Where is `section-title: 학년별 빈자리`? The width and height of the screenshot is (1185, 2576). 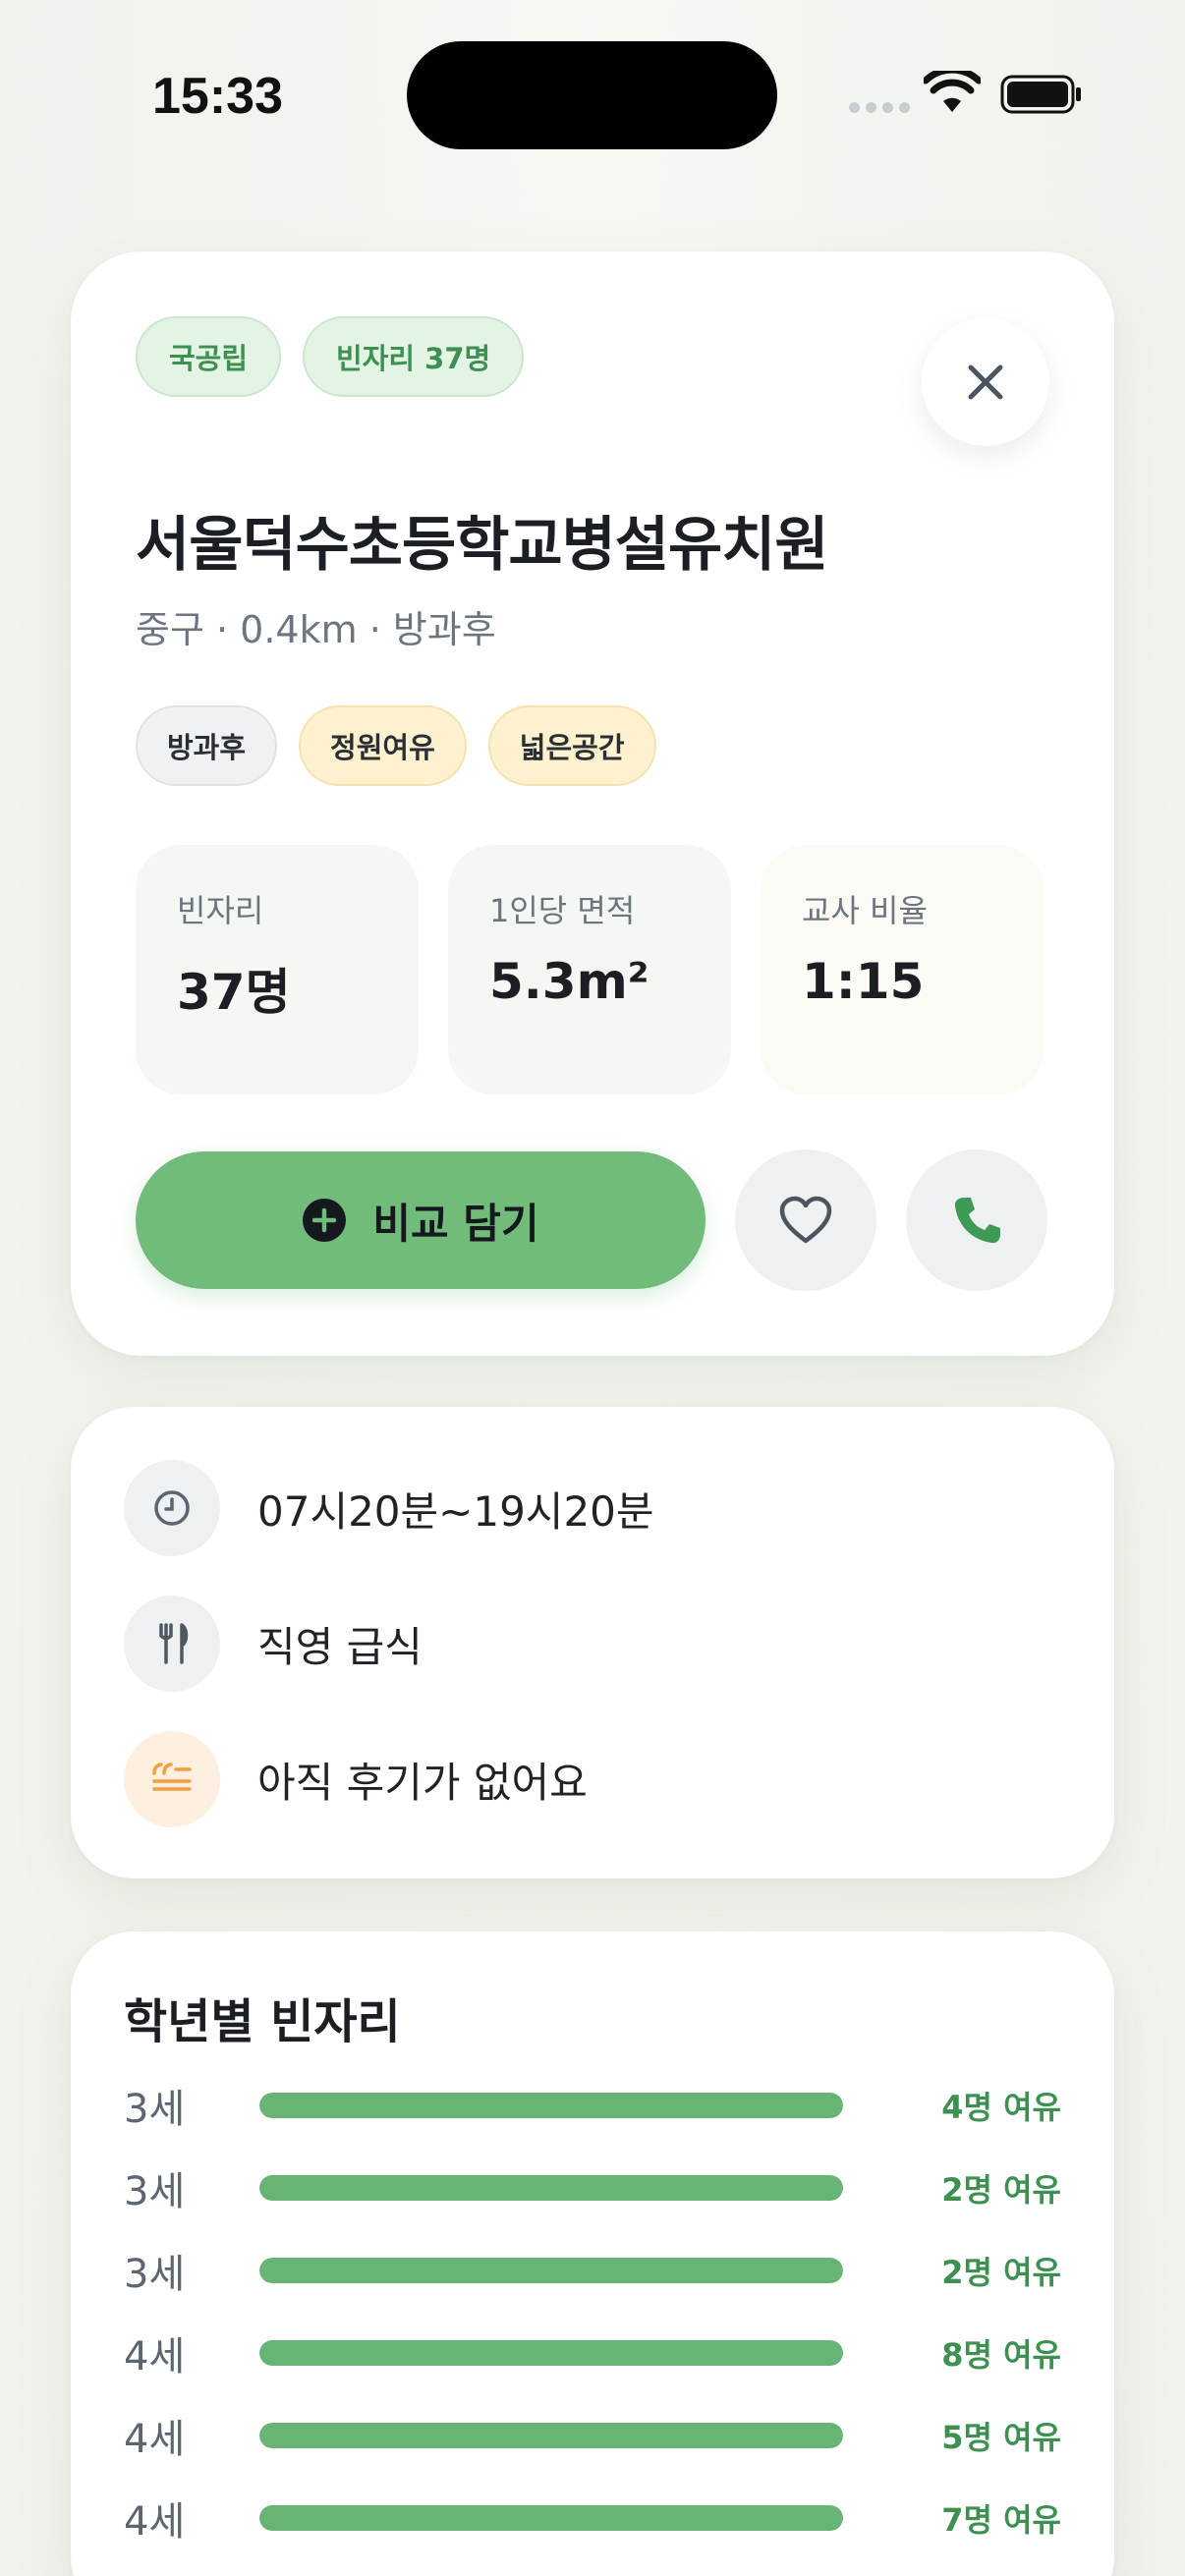
section-title: 학년별 빈자리 is located at coordinates (262, 2021).